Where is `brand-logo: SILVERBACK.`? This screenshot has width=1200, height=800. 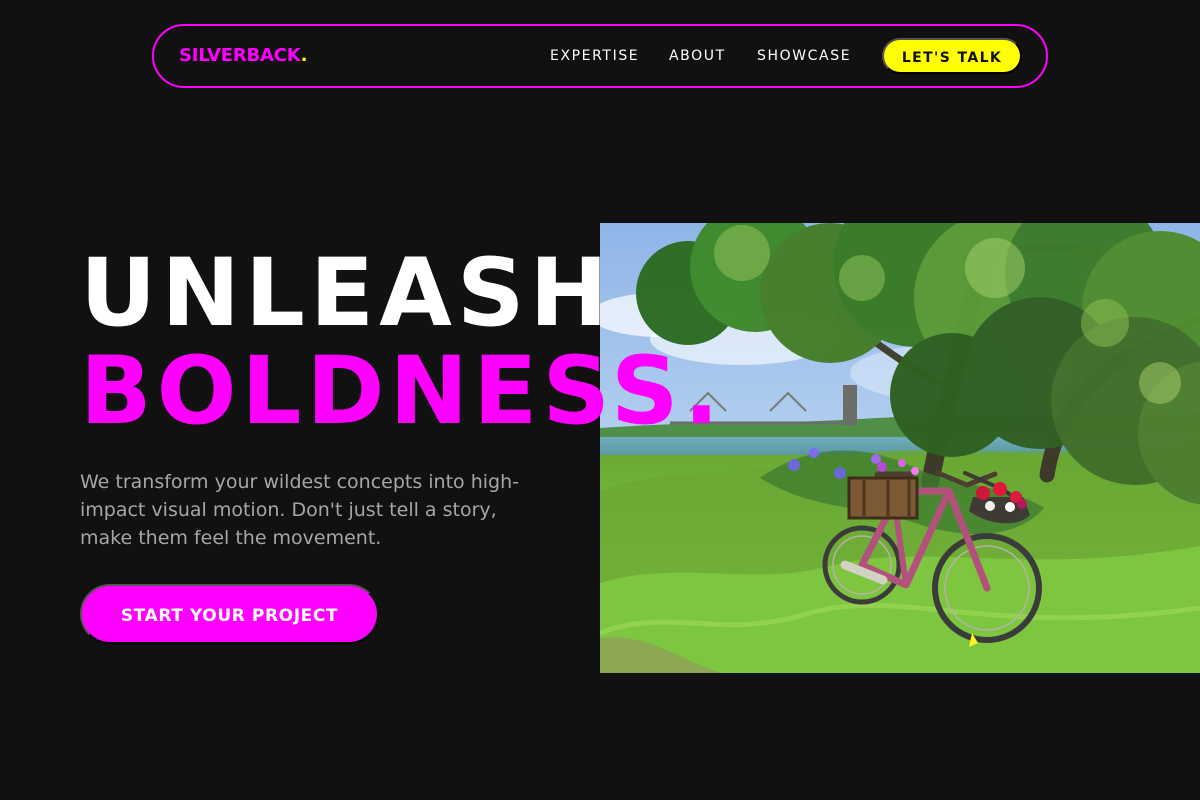
brand-logo: SILVERBACK. is located at coordinates (243, 56).